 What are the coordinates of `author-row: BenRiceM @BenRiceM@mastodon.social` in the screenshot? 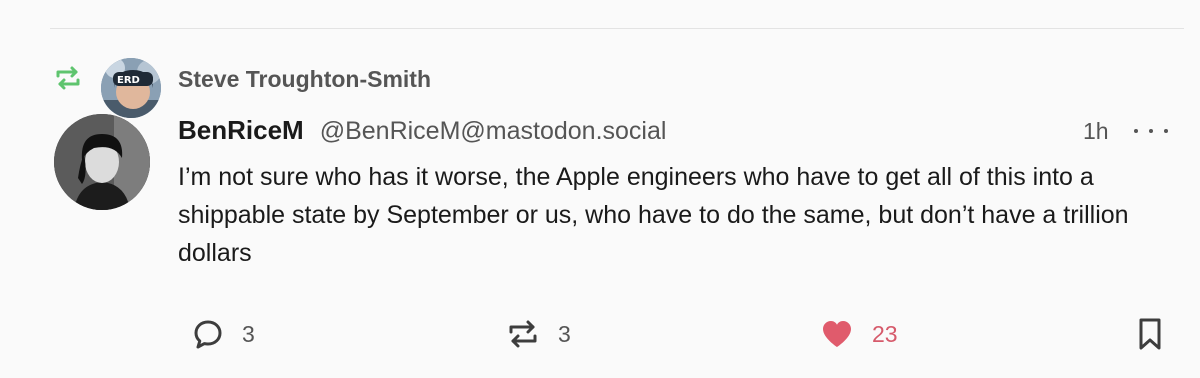 It's located at (422, 130).